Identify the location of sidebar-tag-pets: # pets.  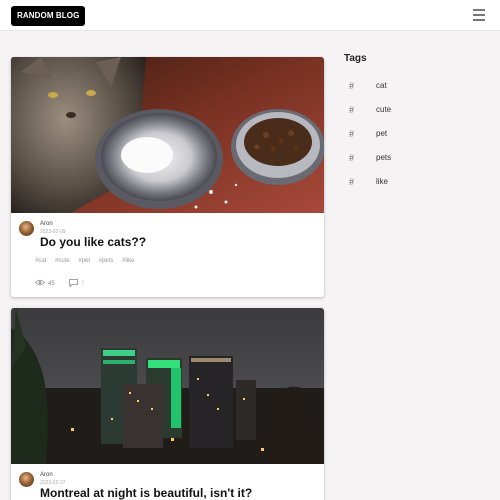
(370, 158).